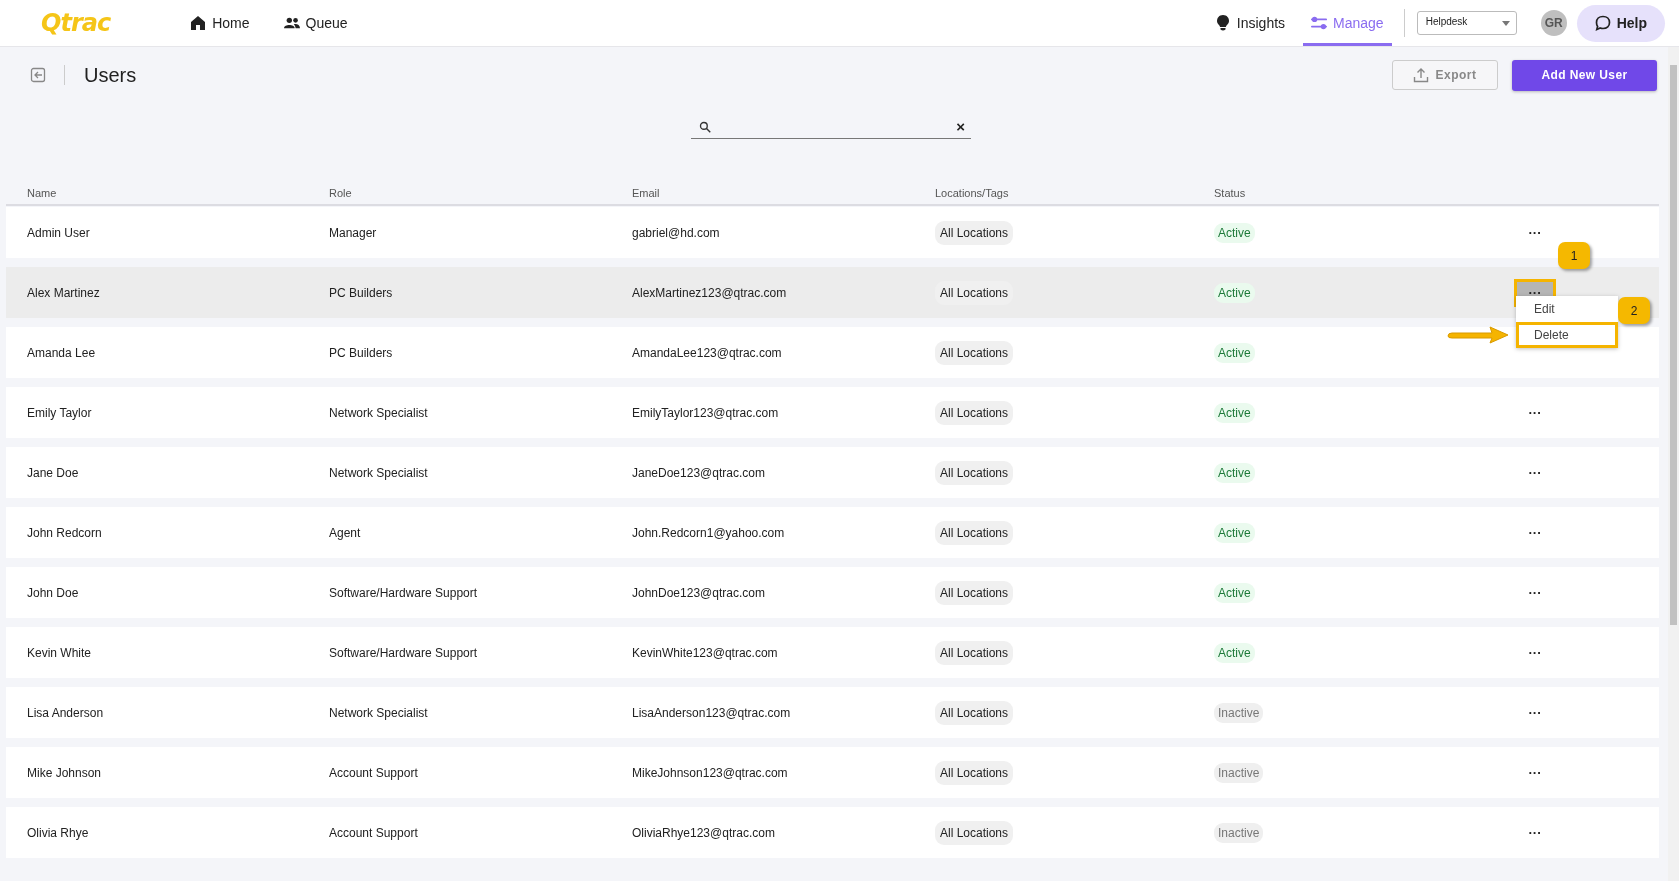 This screenshot has width=1679, height=881. What do you see at coordinates (1319, 23) in the screenshot?
I see `sliders-icon` at bounding box center [1319, 23].